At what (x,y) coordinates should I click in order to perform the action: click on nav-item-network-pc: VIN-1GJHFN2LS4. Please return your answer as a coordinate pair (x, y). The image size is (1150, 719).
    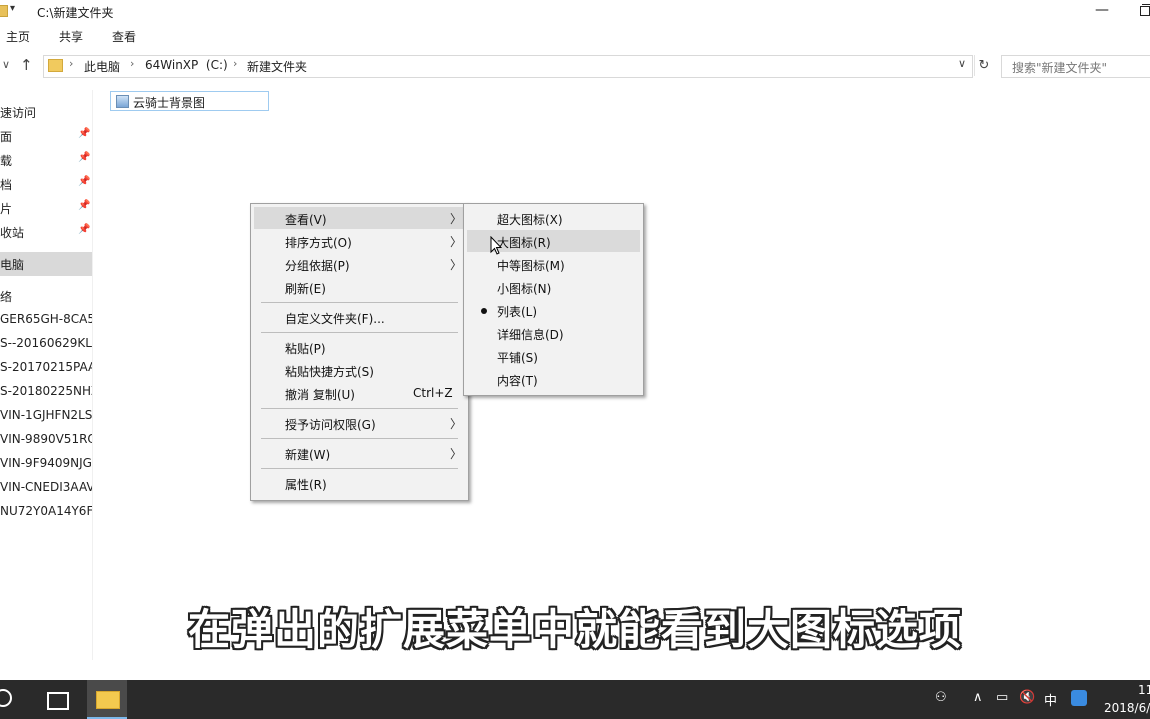
    Looking at the image, I should click on (46, 416).